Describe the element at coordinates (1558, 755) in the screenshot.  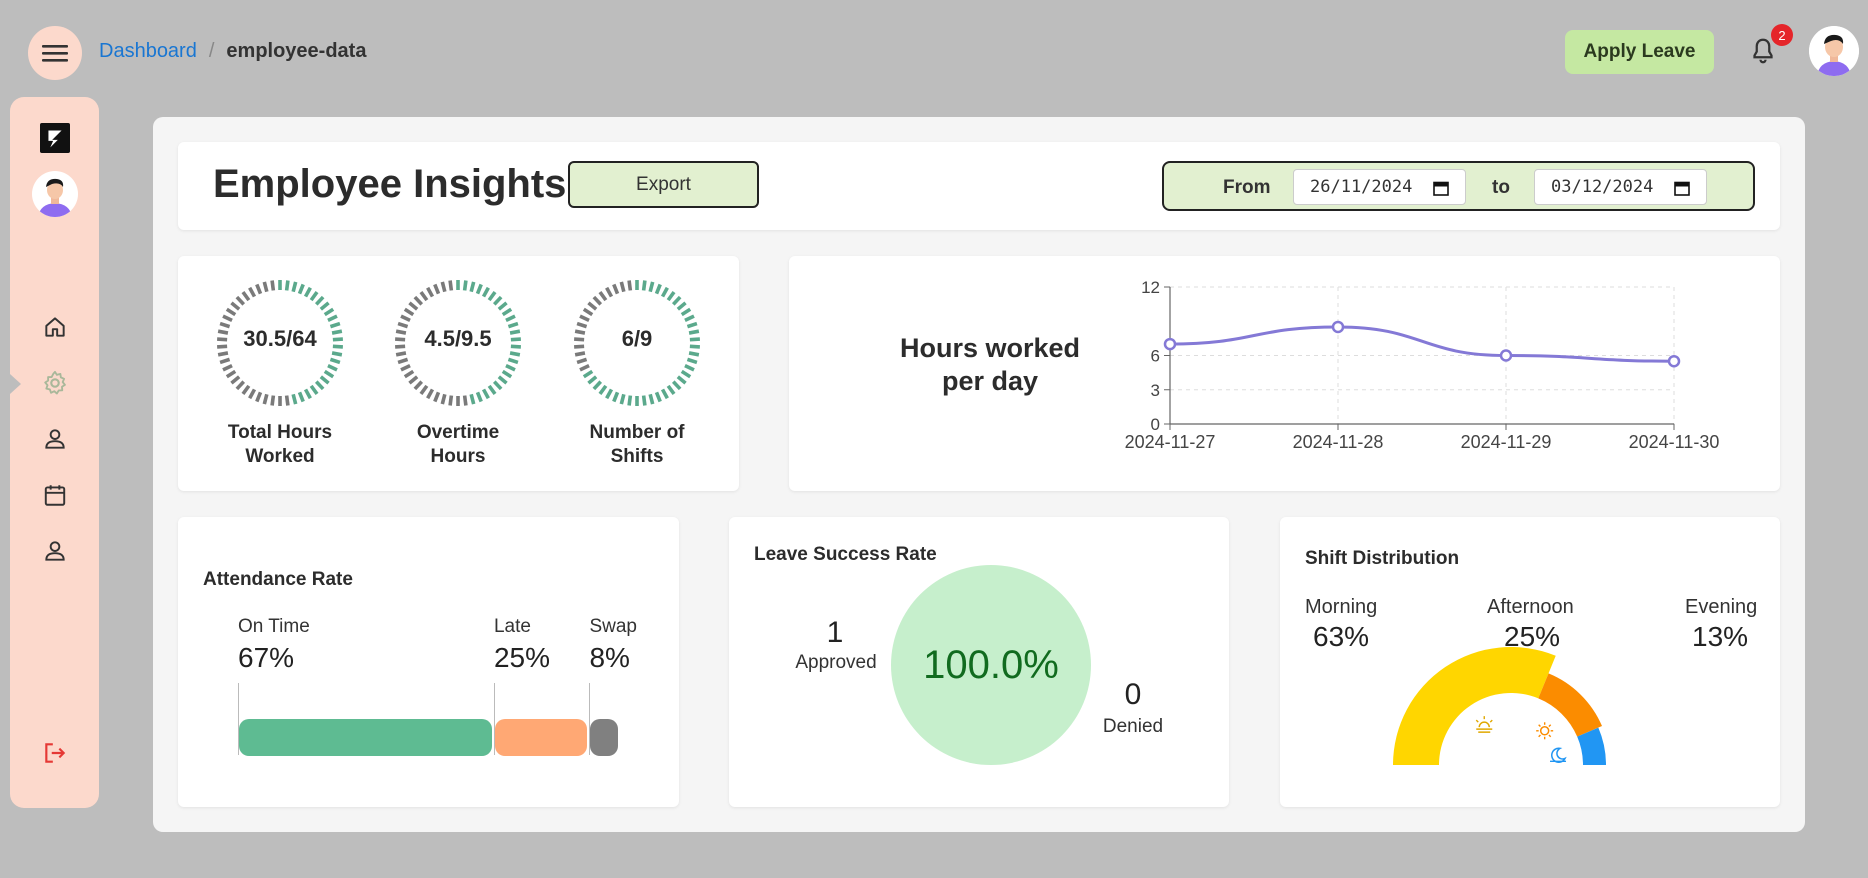
I see `moon-icon` at that location.